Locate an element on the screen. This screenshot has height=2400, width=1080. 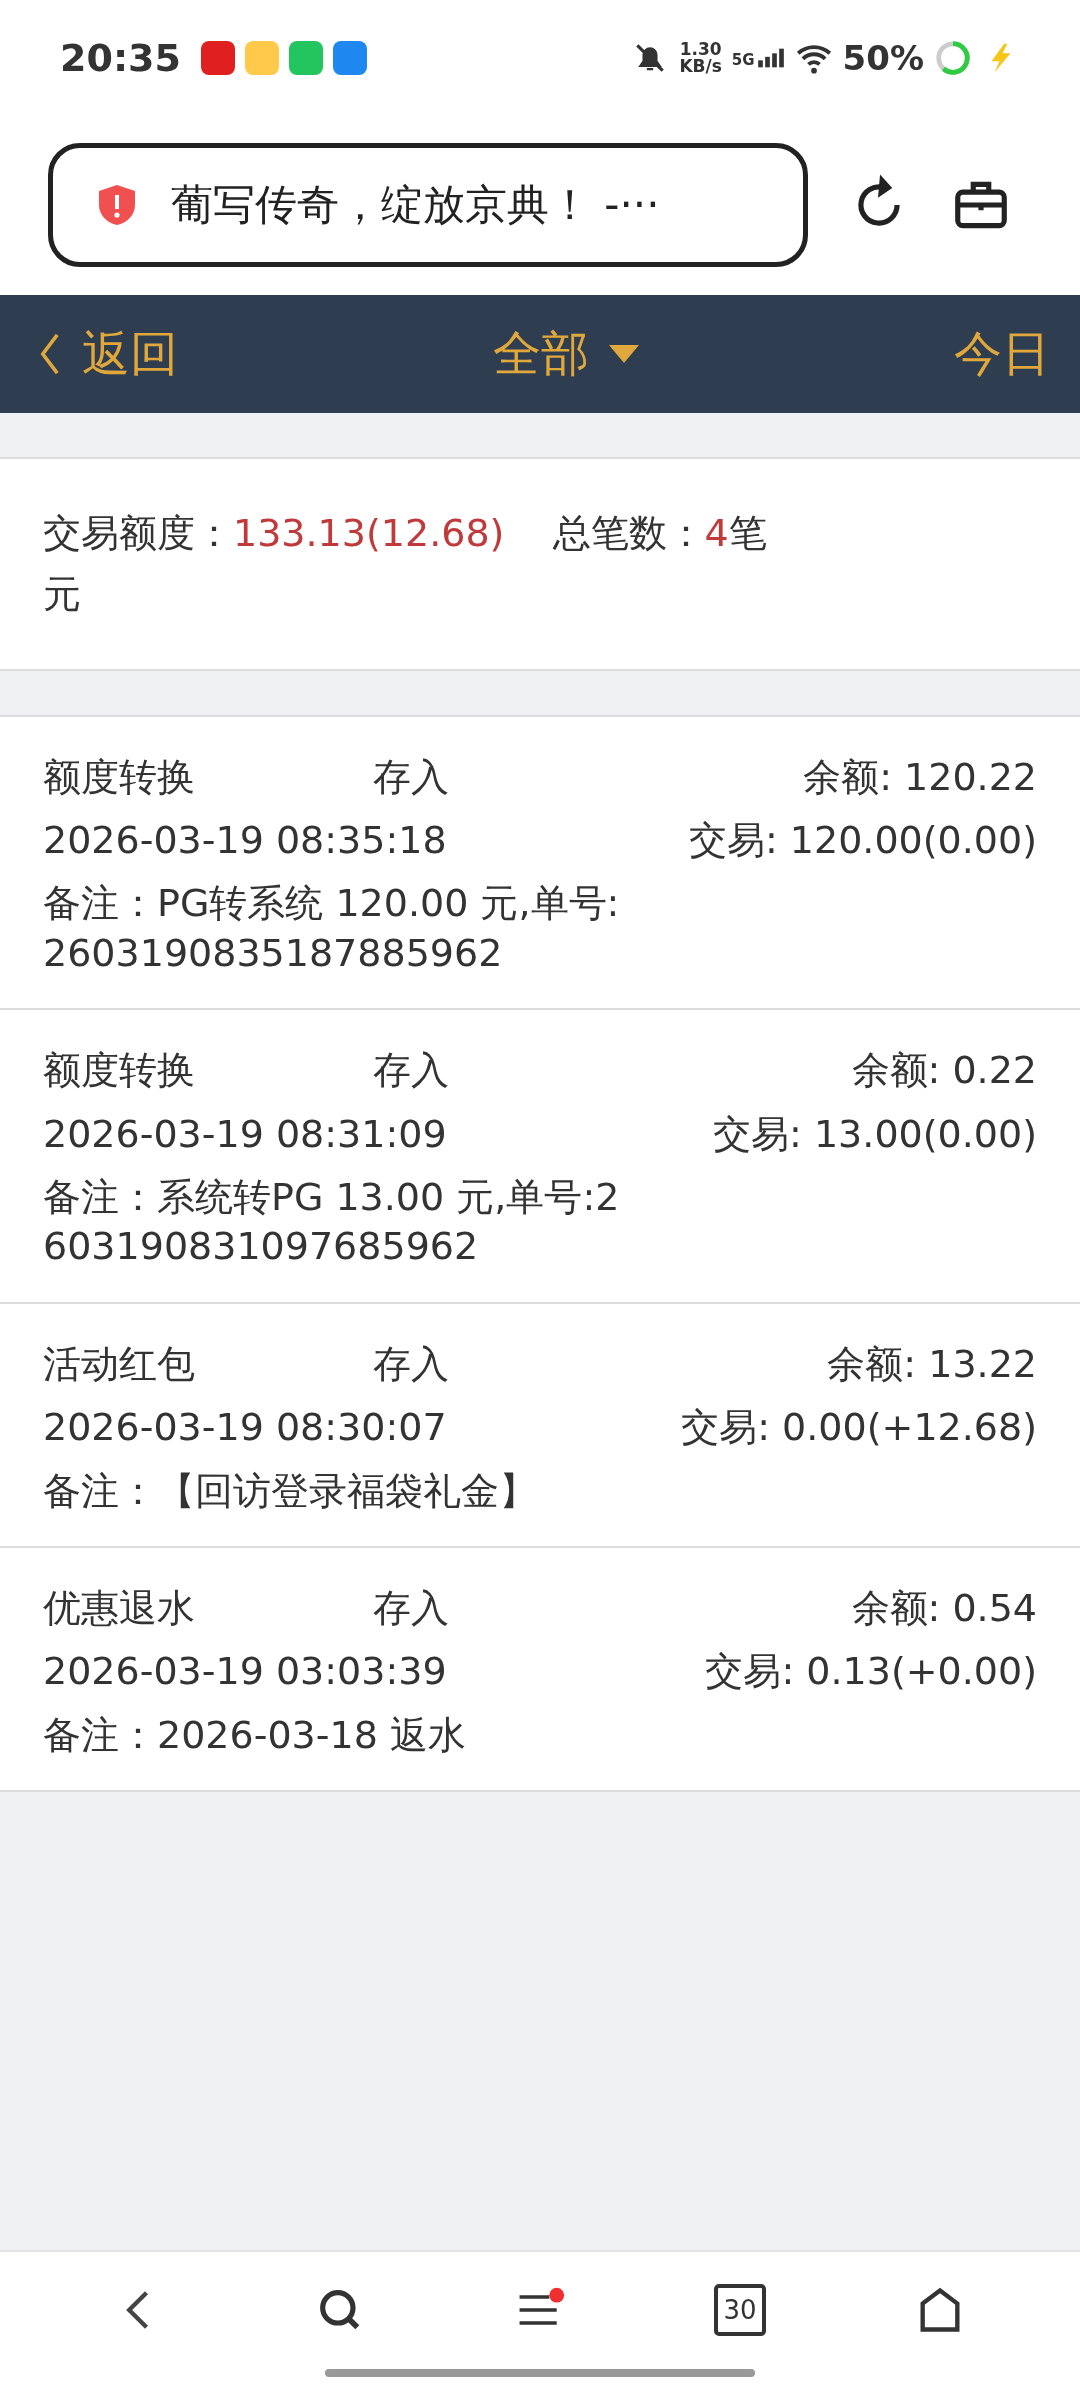
battery-percent: 50% is located at coordinates (883, 57).